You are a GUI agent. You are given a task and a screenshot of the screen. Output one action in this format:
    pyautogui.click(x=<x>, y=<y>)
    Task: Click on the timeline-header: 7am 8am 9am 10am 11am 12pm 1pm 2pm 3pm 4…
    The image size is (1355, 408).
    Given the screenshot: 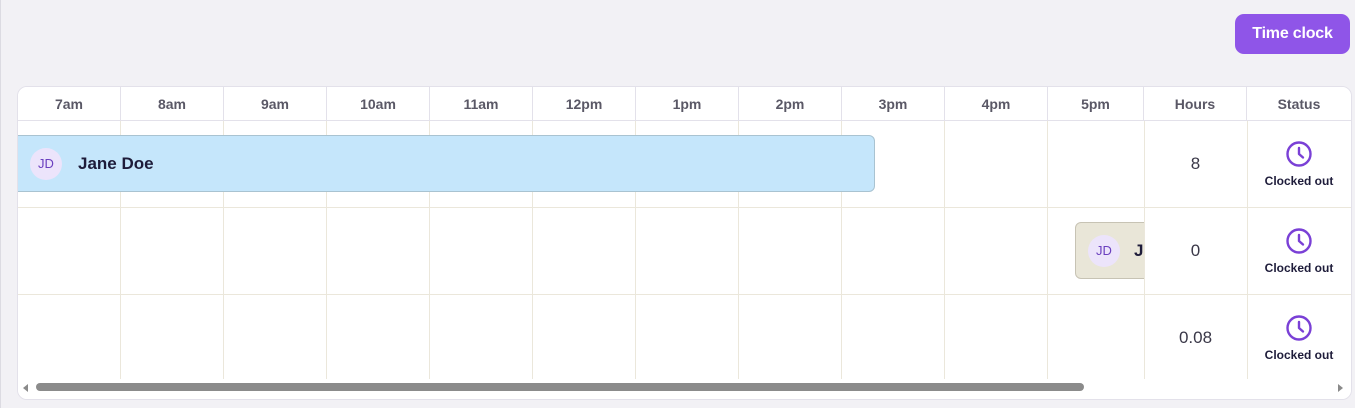 What is the action you would take?
    pyautogui.click(x=684, y=104)
    